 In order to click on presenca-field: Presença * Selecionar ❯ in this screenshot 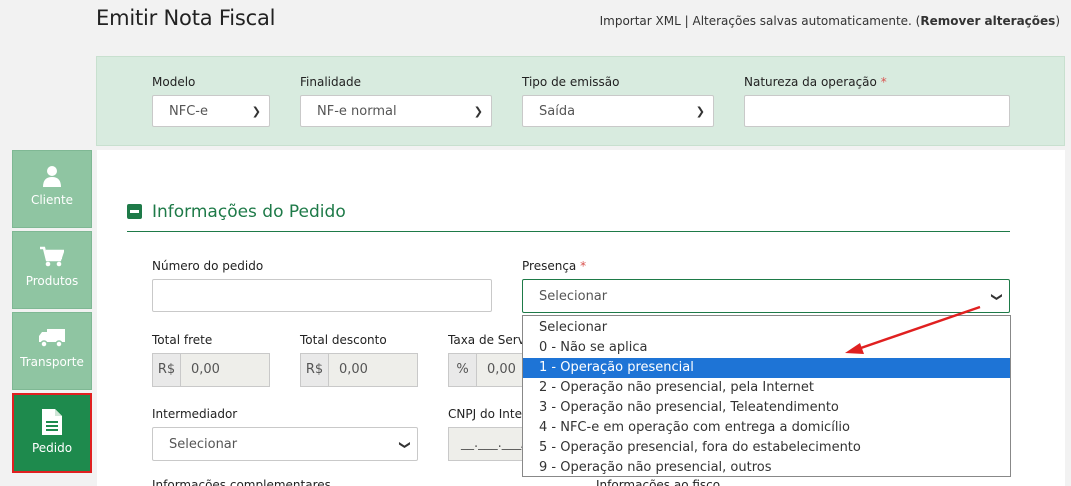, I will do `click(766, 286)`.